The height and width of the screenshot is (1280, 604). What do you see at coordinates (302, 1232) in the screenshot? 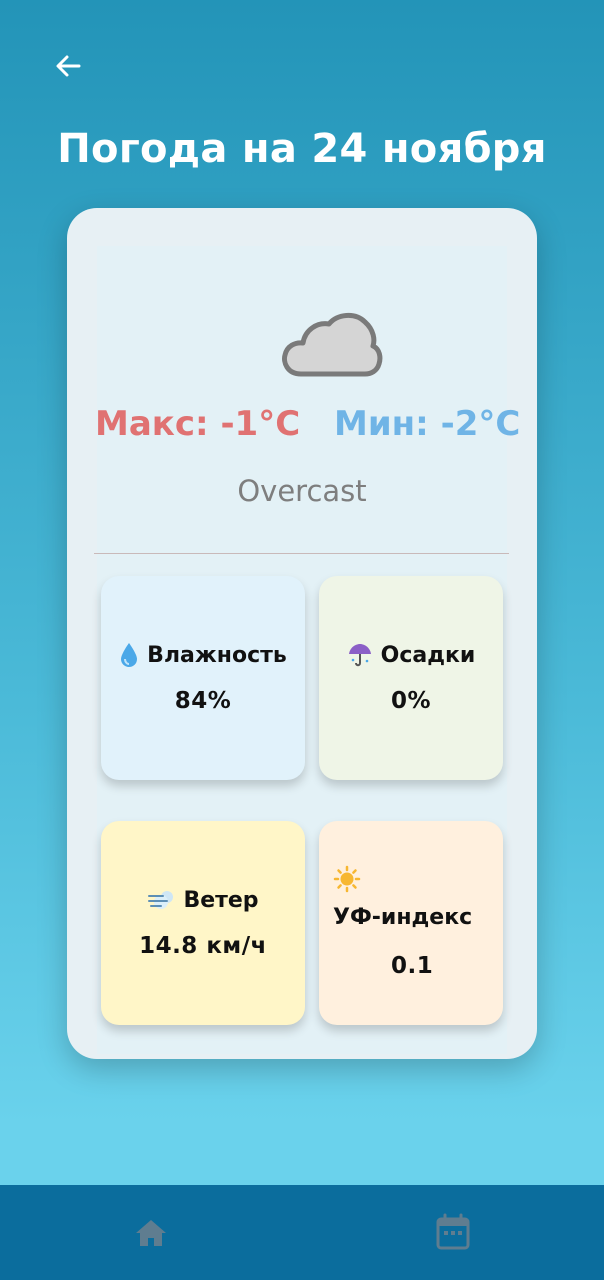
I see `bottom-navigation` at bounding box center [302, 1232].